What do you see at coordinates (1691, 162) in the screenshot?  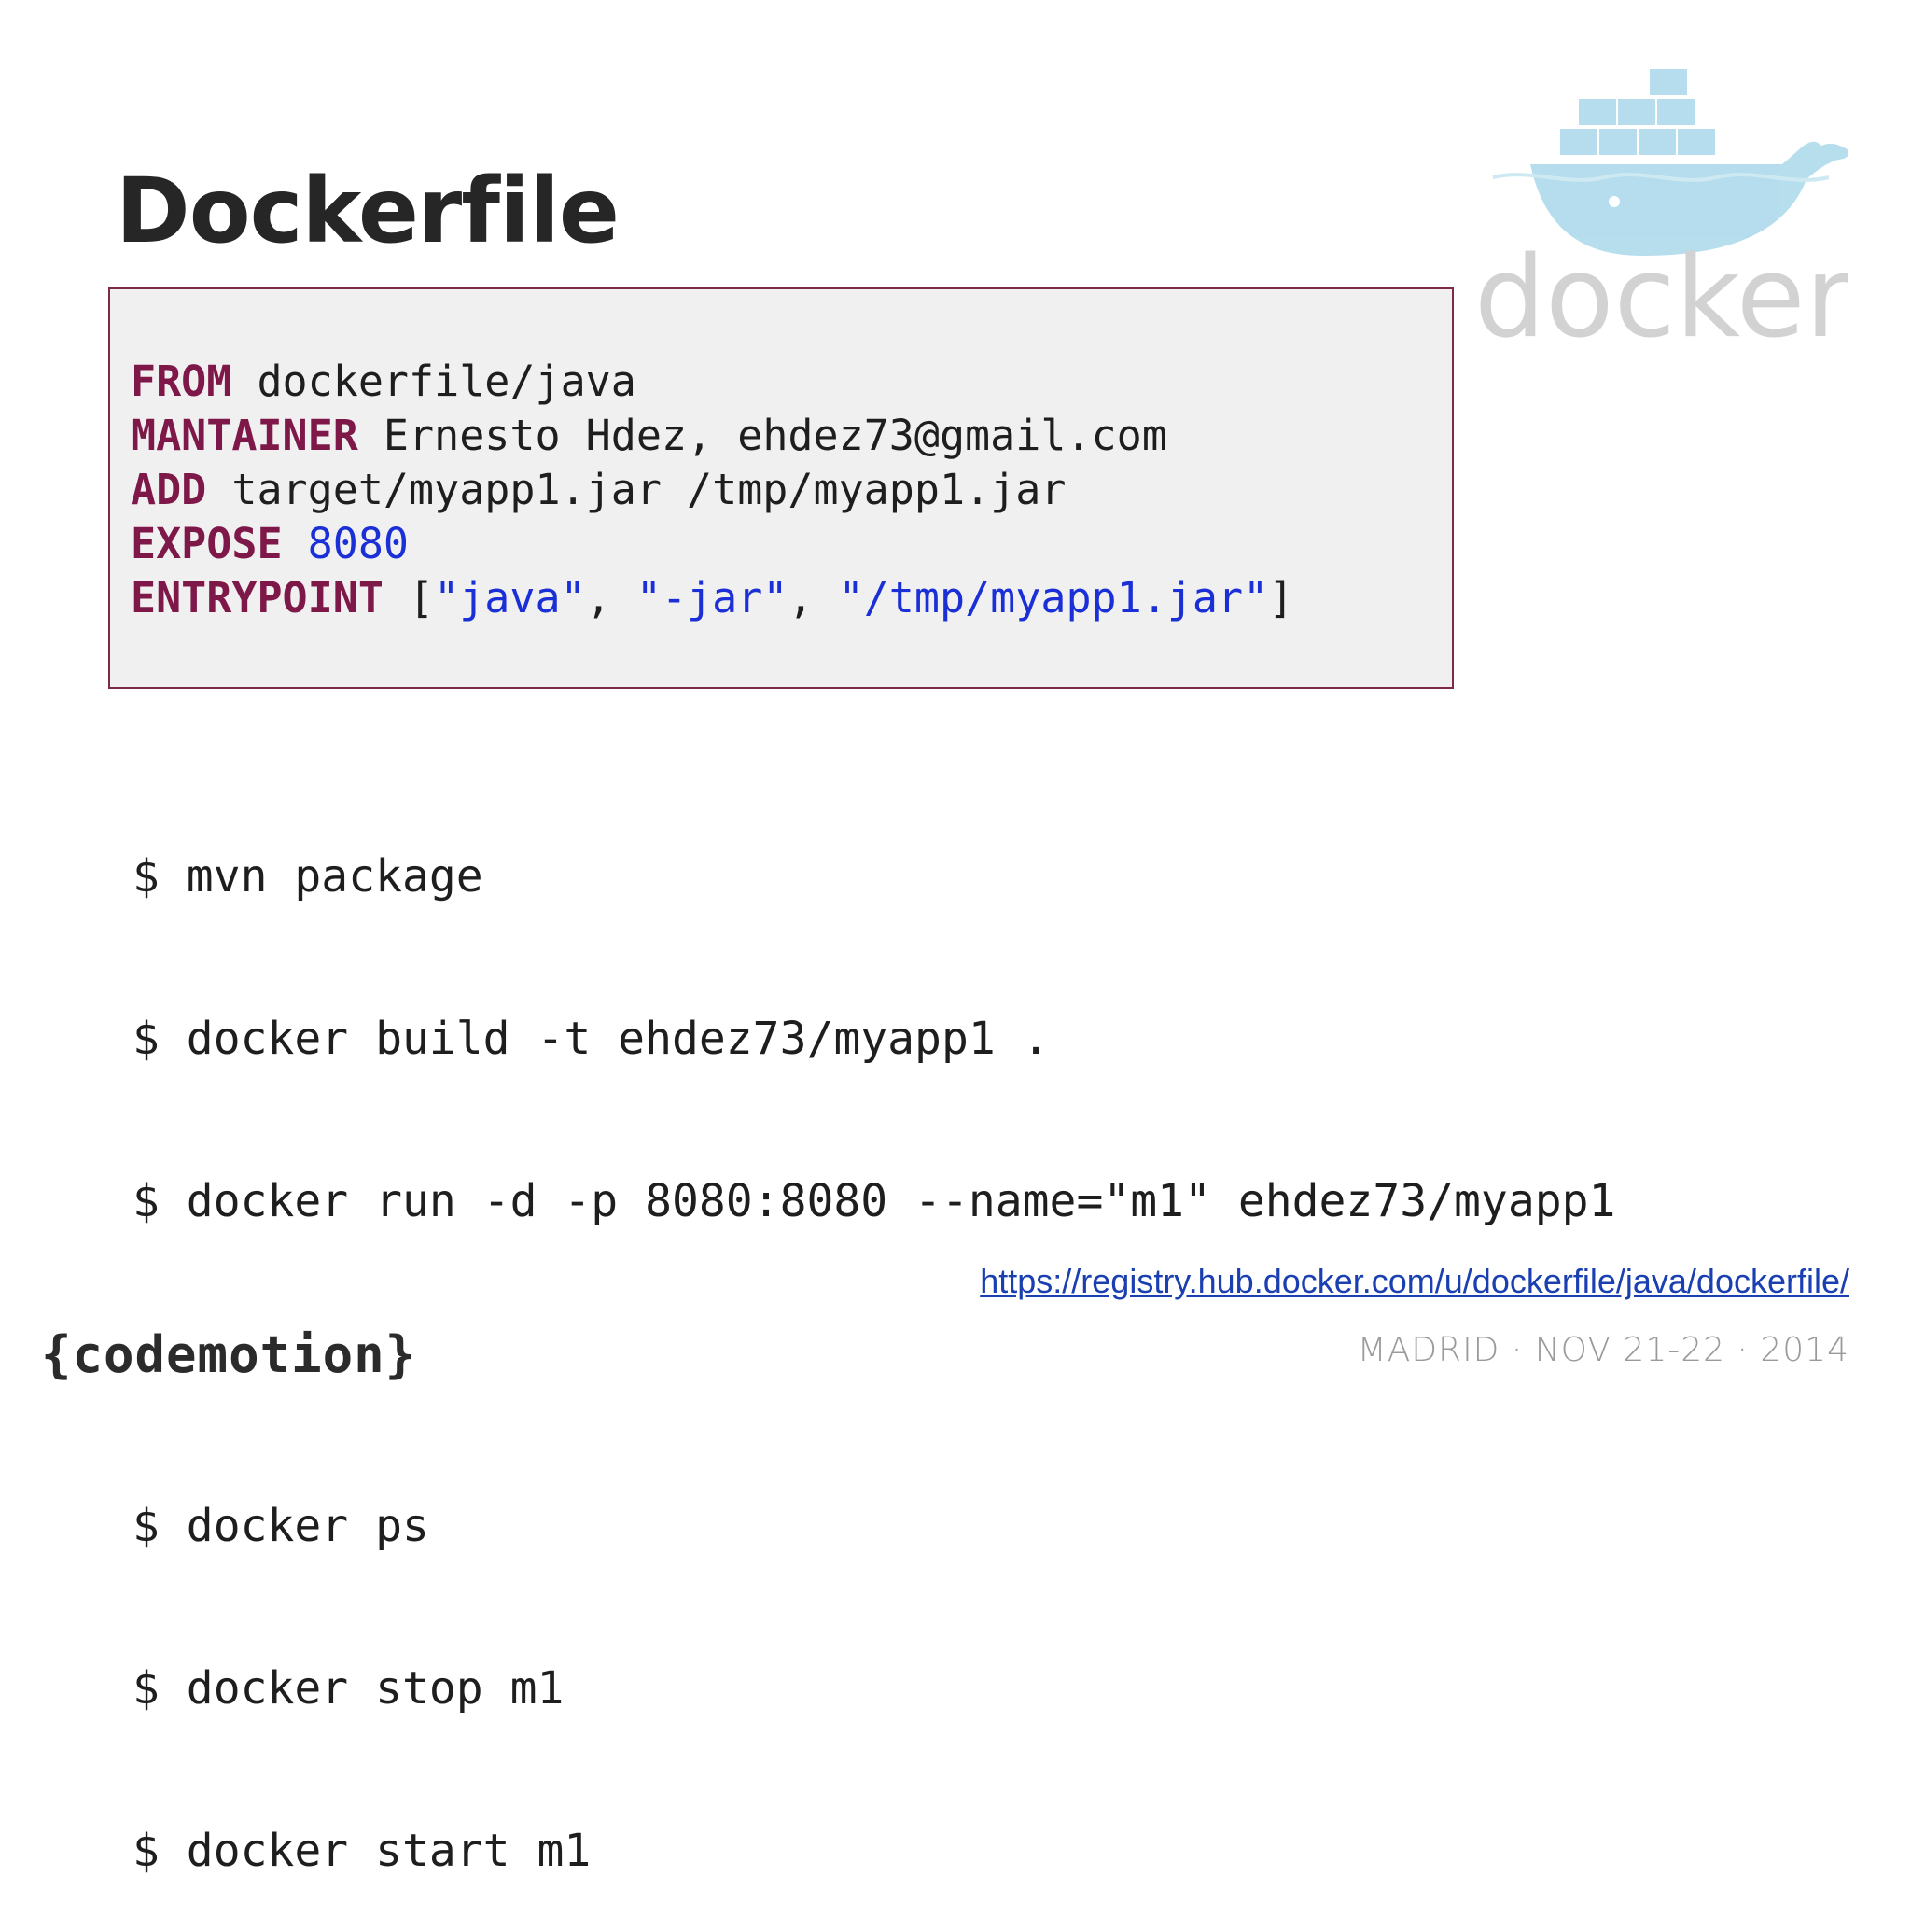 I see `docker-whale-icon` at bounding box center [1691, 162].